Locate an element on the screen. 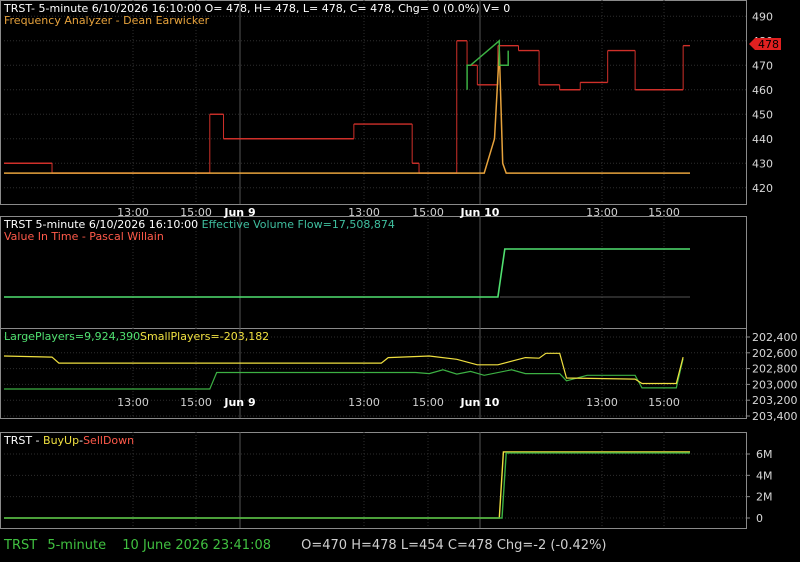 Image resolution: width=800 pixels, height=562 pixels. buy-sell-y-tick: 2M is located at coordinates (764, 497).